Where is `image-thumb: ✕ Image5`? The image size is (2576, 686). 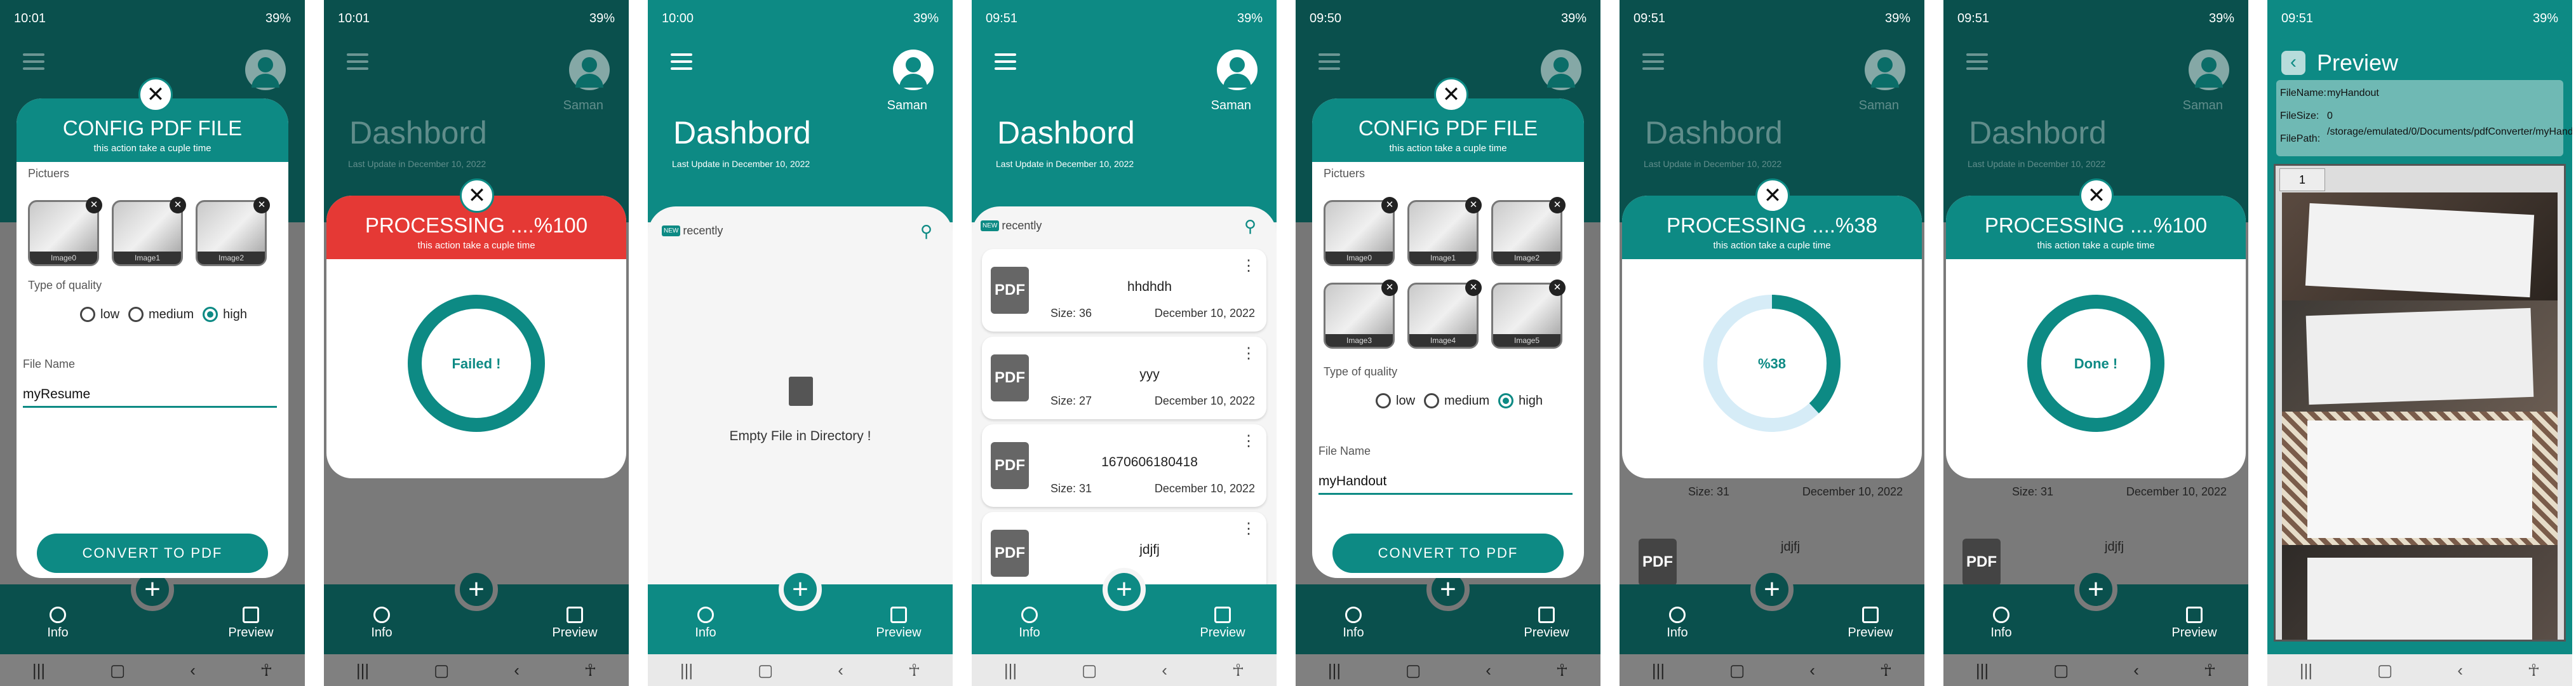
image-thumb: ✕ Image5 is located at coordinates (1528, 314).